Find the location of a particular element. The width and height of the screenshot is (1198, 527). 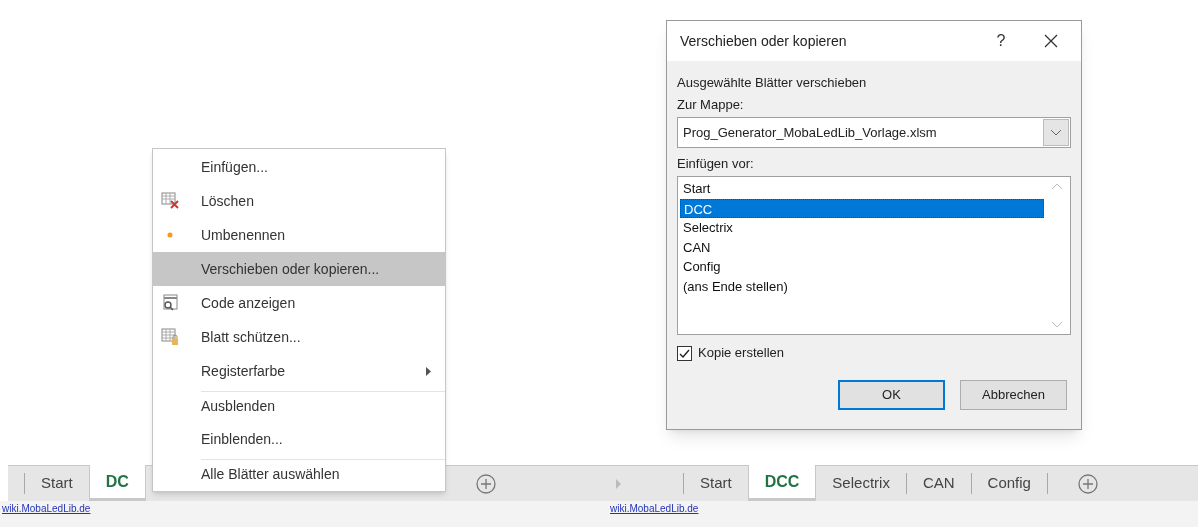

checkbox is located at coordinates (684, 353).